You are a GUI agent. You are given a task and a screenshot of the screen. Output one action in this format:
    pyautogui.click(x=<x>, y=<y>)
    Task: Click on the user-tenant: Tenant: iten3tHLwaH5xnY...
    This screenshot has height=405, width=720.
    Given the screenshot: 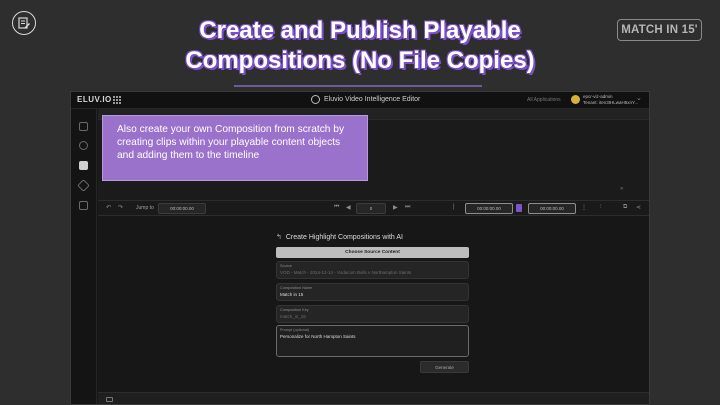 What is the action you would take?
    pyautogui.click(x=611, y=102)
    